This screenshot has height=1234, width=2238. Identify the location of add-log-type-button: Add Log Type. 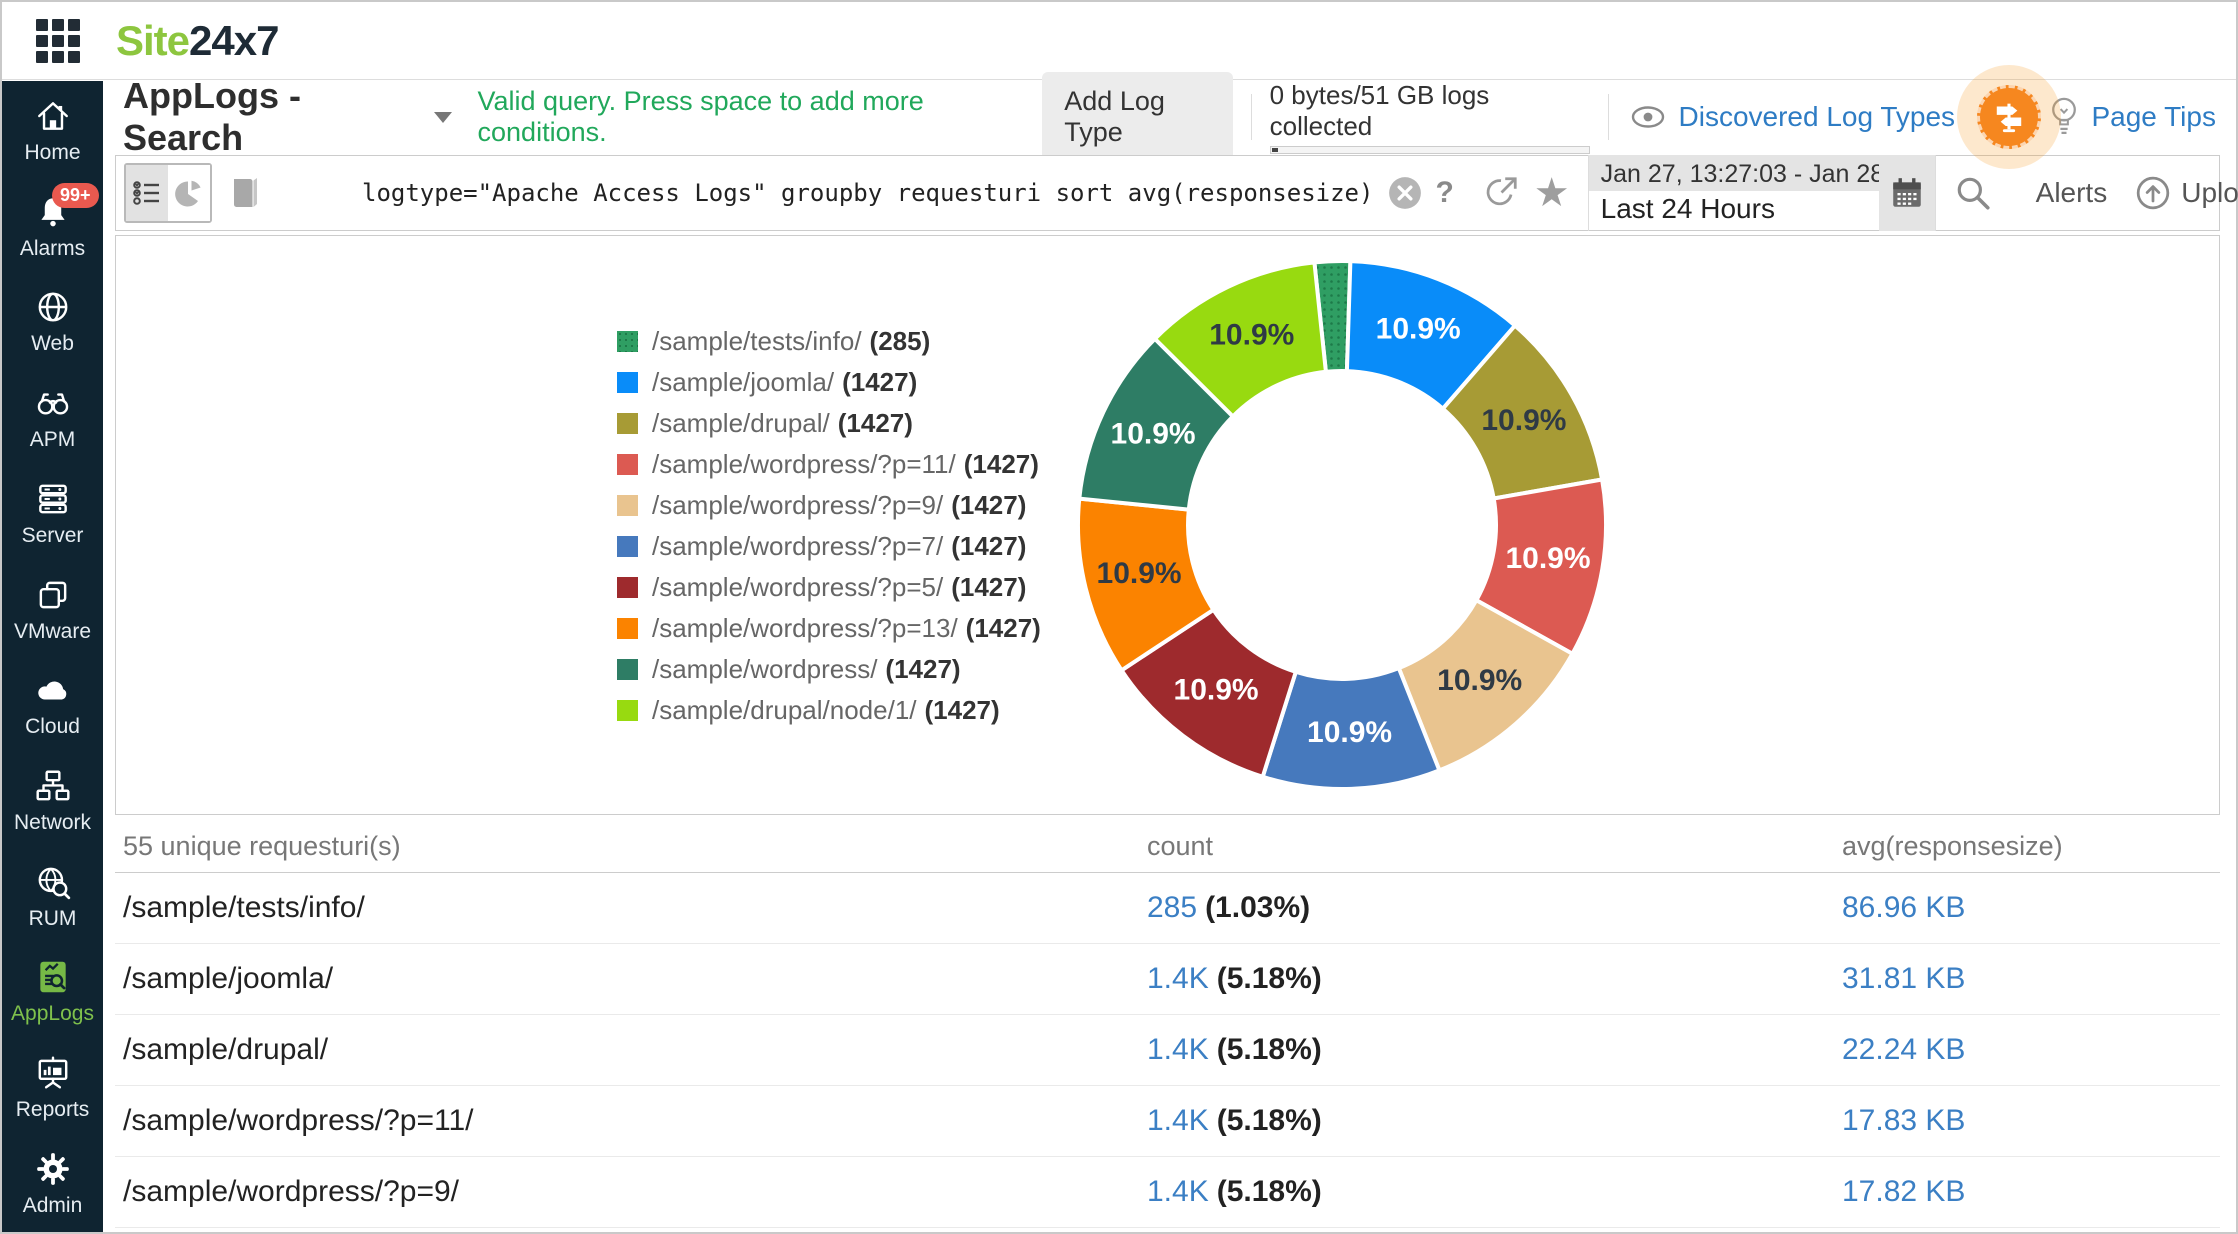
(1137, 117).